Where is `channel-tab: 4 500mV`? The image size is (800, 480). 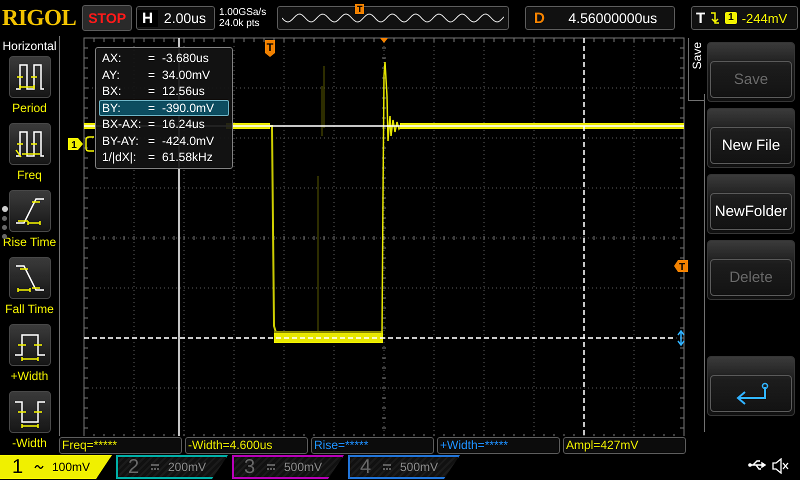
channel-tab: 4 500mV is located at coordinates (404, 467).